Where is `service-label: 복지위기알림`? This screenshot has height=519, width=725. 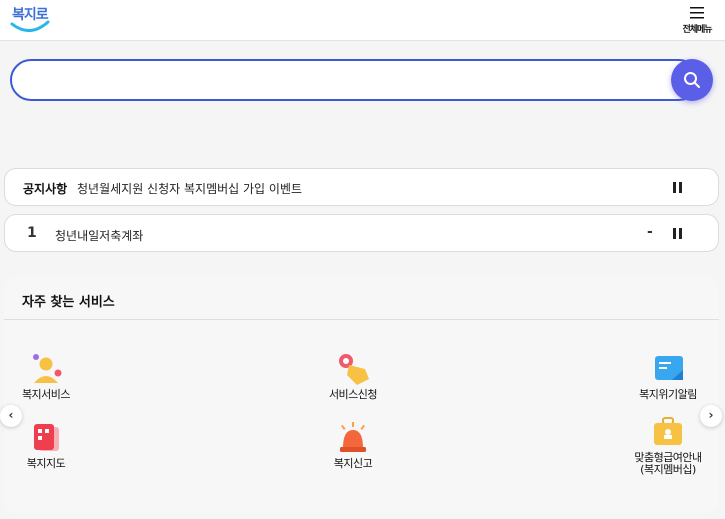 service-label: 복지위기알림 is located at coordinates (668, 394).